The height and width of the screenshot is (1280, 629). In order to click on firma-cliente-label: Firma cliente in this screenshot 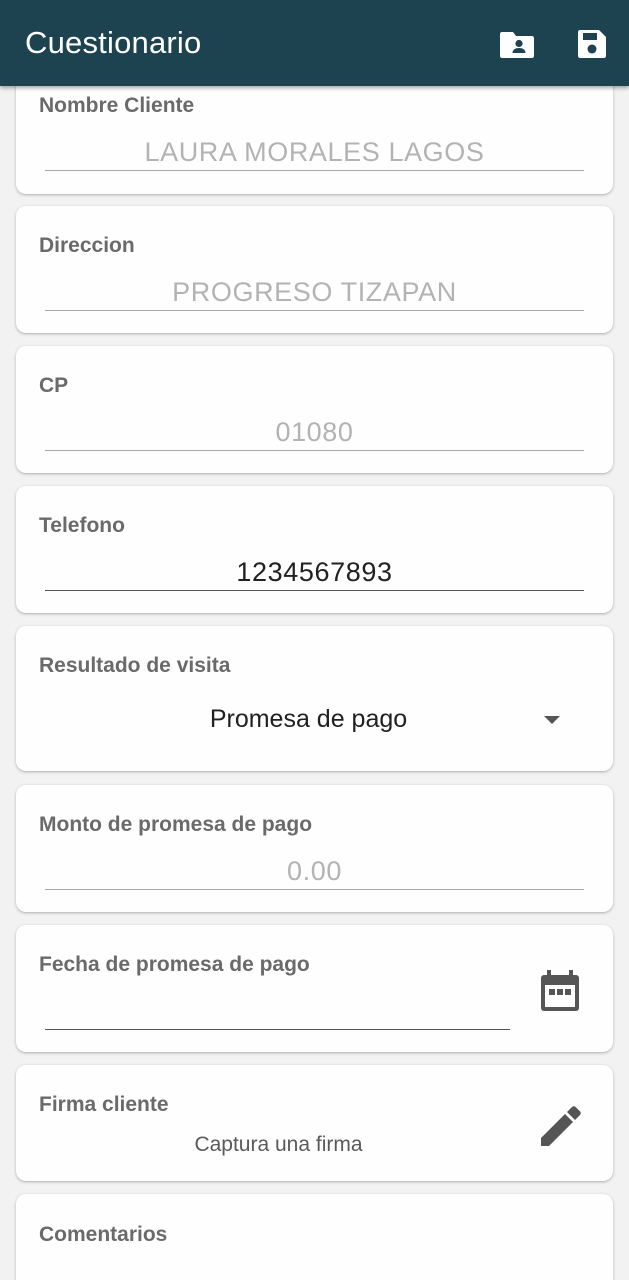, I will do `click(104, 1104)`.